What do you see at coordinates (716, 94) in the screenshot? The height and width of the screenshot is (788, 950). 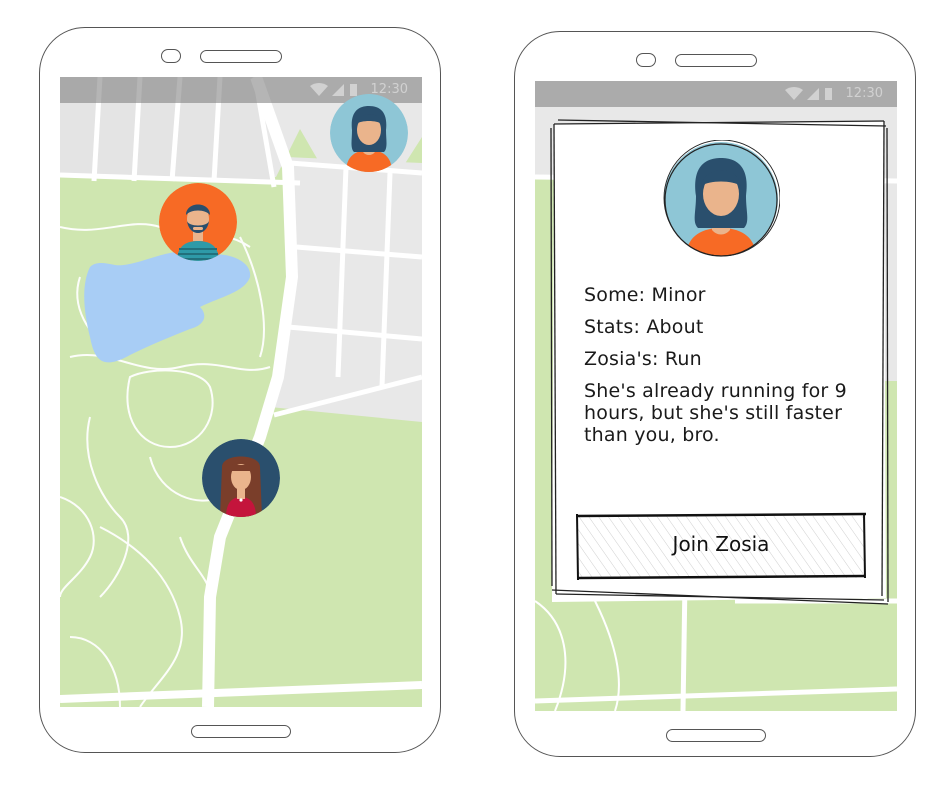 I see `status-bar: 12:30` at bounding box center [716, 94].